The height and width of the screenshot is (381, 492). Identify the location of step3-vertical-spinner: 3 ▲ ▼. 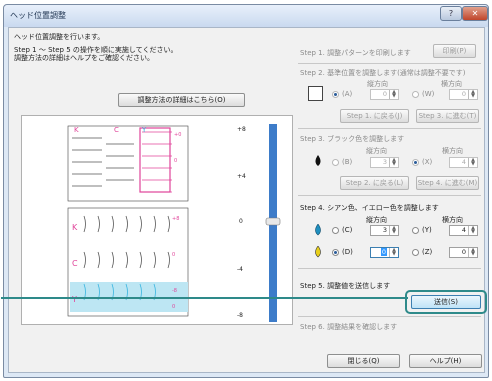
(384, 162).